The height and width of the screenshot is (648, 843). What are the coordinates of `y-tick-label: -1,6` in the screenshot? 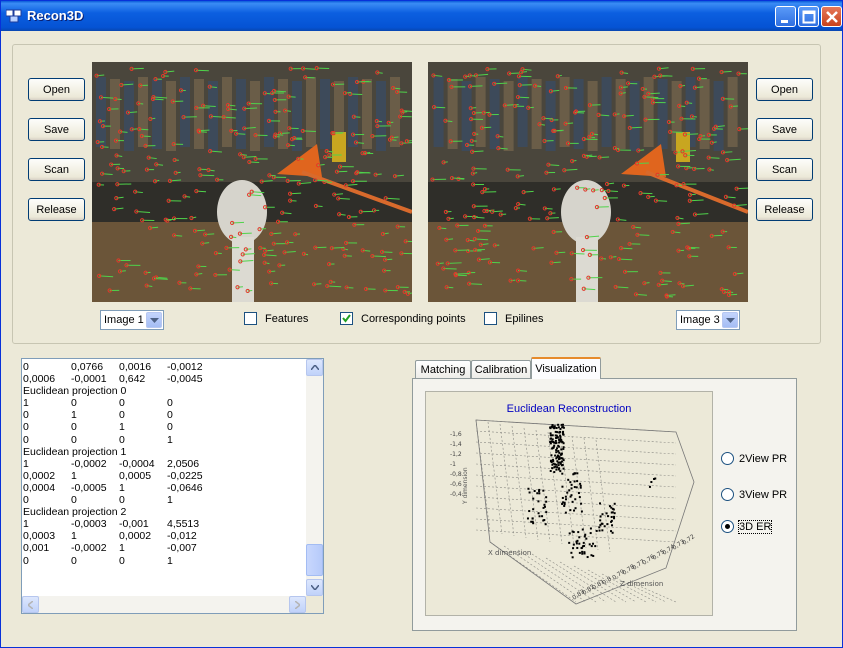 It's located at (456, 434).